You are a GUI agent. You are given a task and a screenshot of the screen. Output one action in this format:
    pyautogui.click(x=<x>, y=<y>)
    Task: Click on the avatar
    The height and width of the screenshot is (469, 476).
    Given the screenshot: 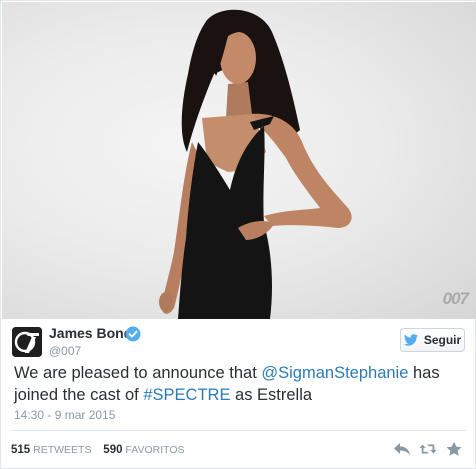 What is the action you would take?
    pyautogui.click(x=27, y=342)
    